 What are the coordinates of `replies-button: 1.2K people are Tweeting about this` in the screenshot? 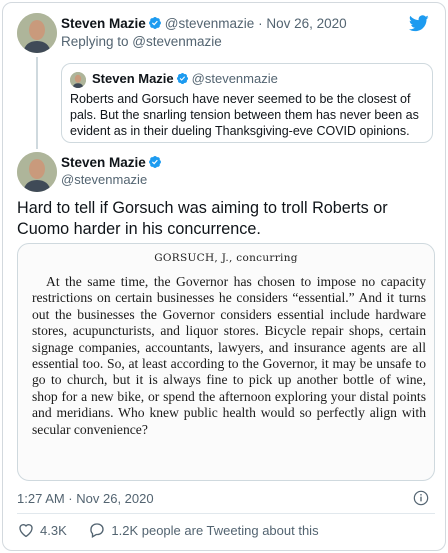 It's located at (203, 530).